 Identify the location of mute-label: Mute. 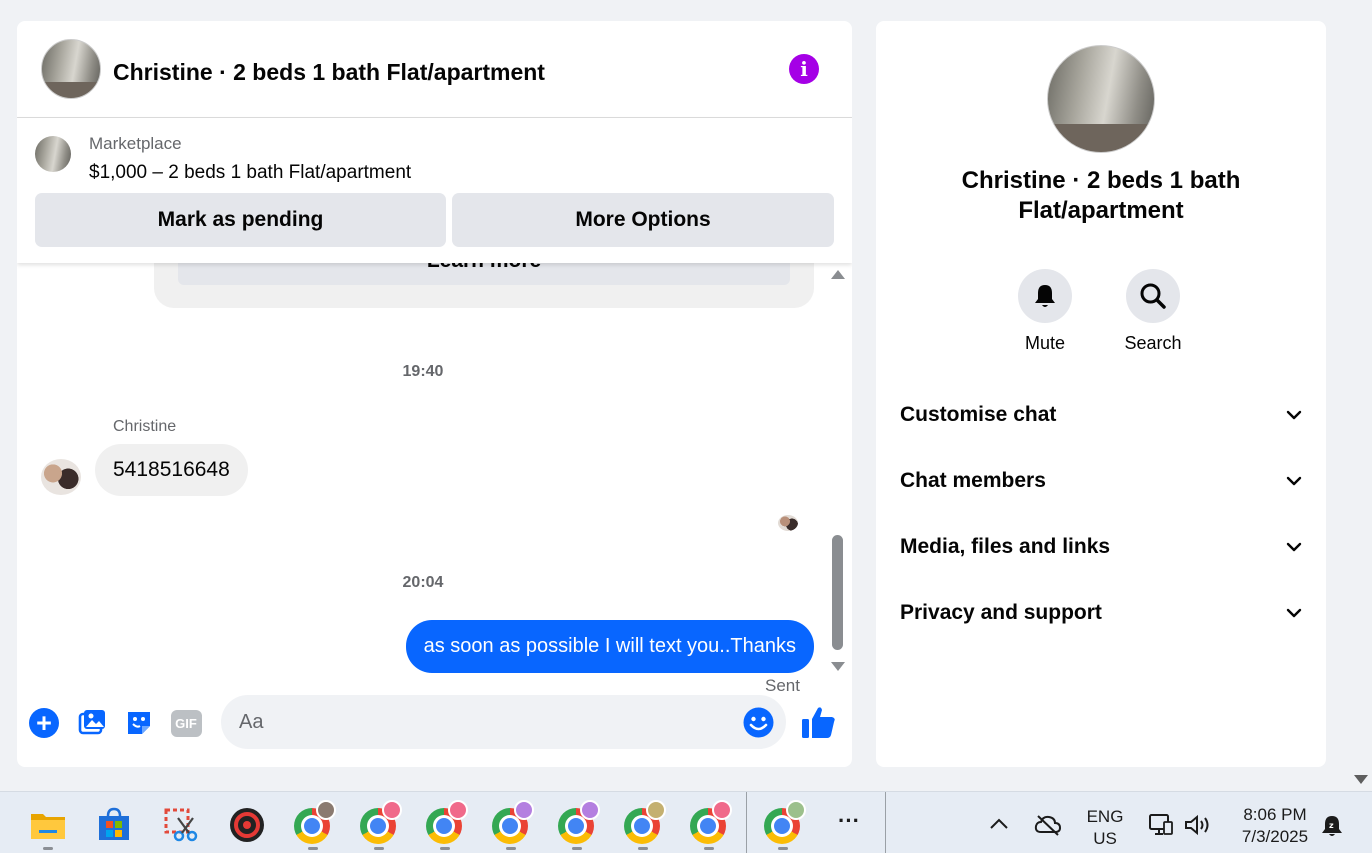
(1045, 343).